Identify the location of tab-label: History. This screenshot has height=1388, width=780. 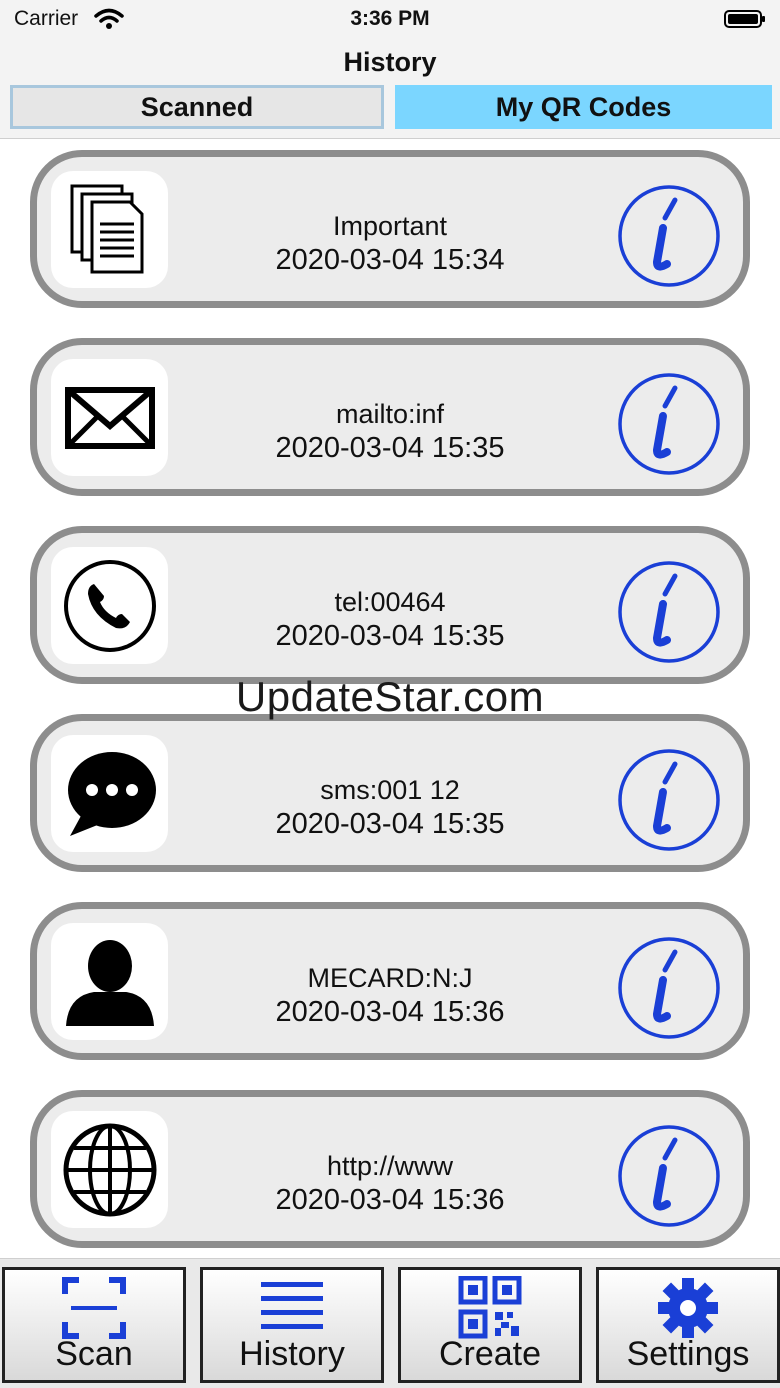
(292, 1354).